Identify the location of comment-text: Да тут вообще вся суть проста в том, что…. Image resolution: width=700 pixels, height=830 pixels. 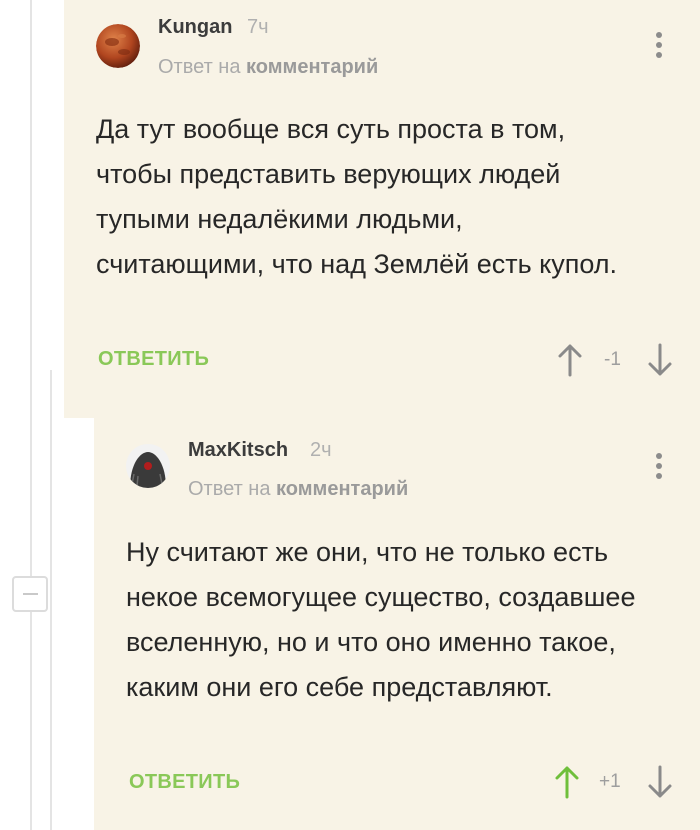
(357, 196).